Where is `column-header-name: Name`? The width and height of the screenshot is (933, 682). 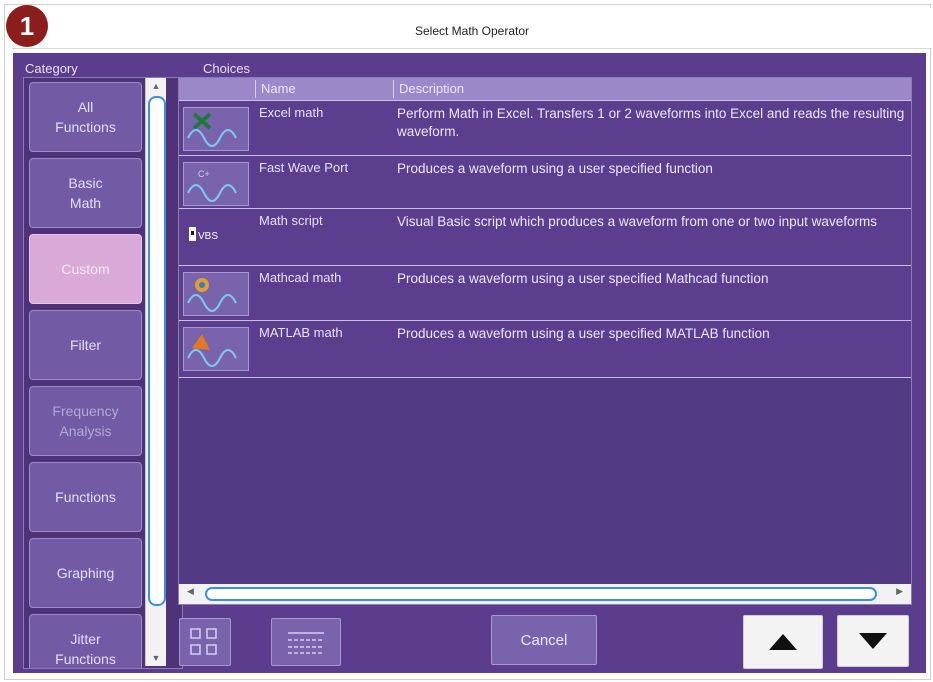 column-header-name: Name is located at coordinates (278, 88).